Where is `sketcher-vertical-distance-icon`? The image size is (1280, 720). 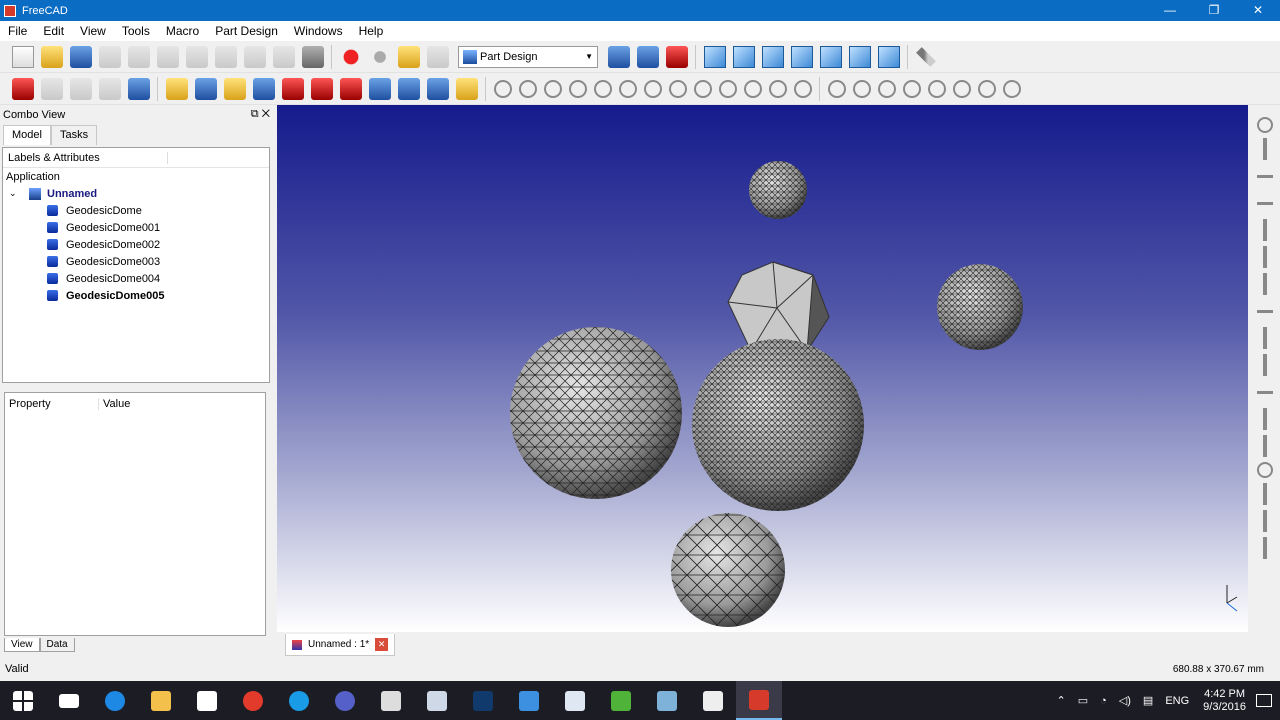 sketcher-vertical-distance-icon is located at coordinates (1265, 419).